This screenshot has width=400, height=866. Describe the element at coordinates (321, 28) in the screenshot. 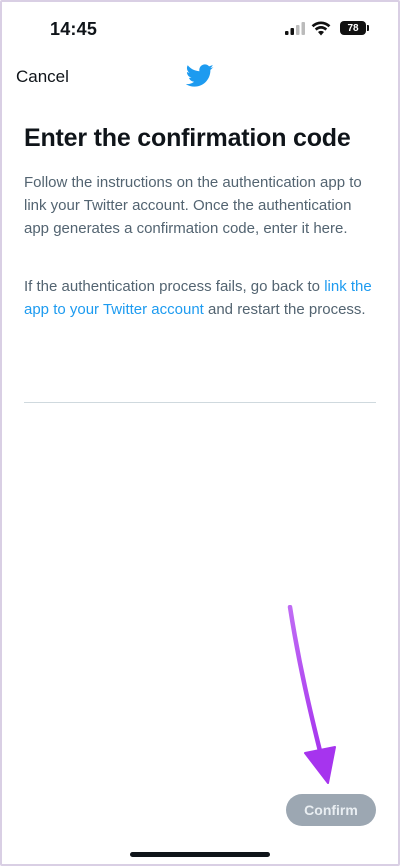

I see `wifi-icon` at that location.